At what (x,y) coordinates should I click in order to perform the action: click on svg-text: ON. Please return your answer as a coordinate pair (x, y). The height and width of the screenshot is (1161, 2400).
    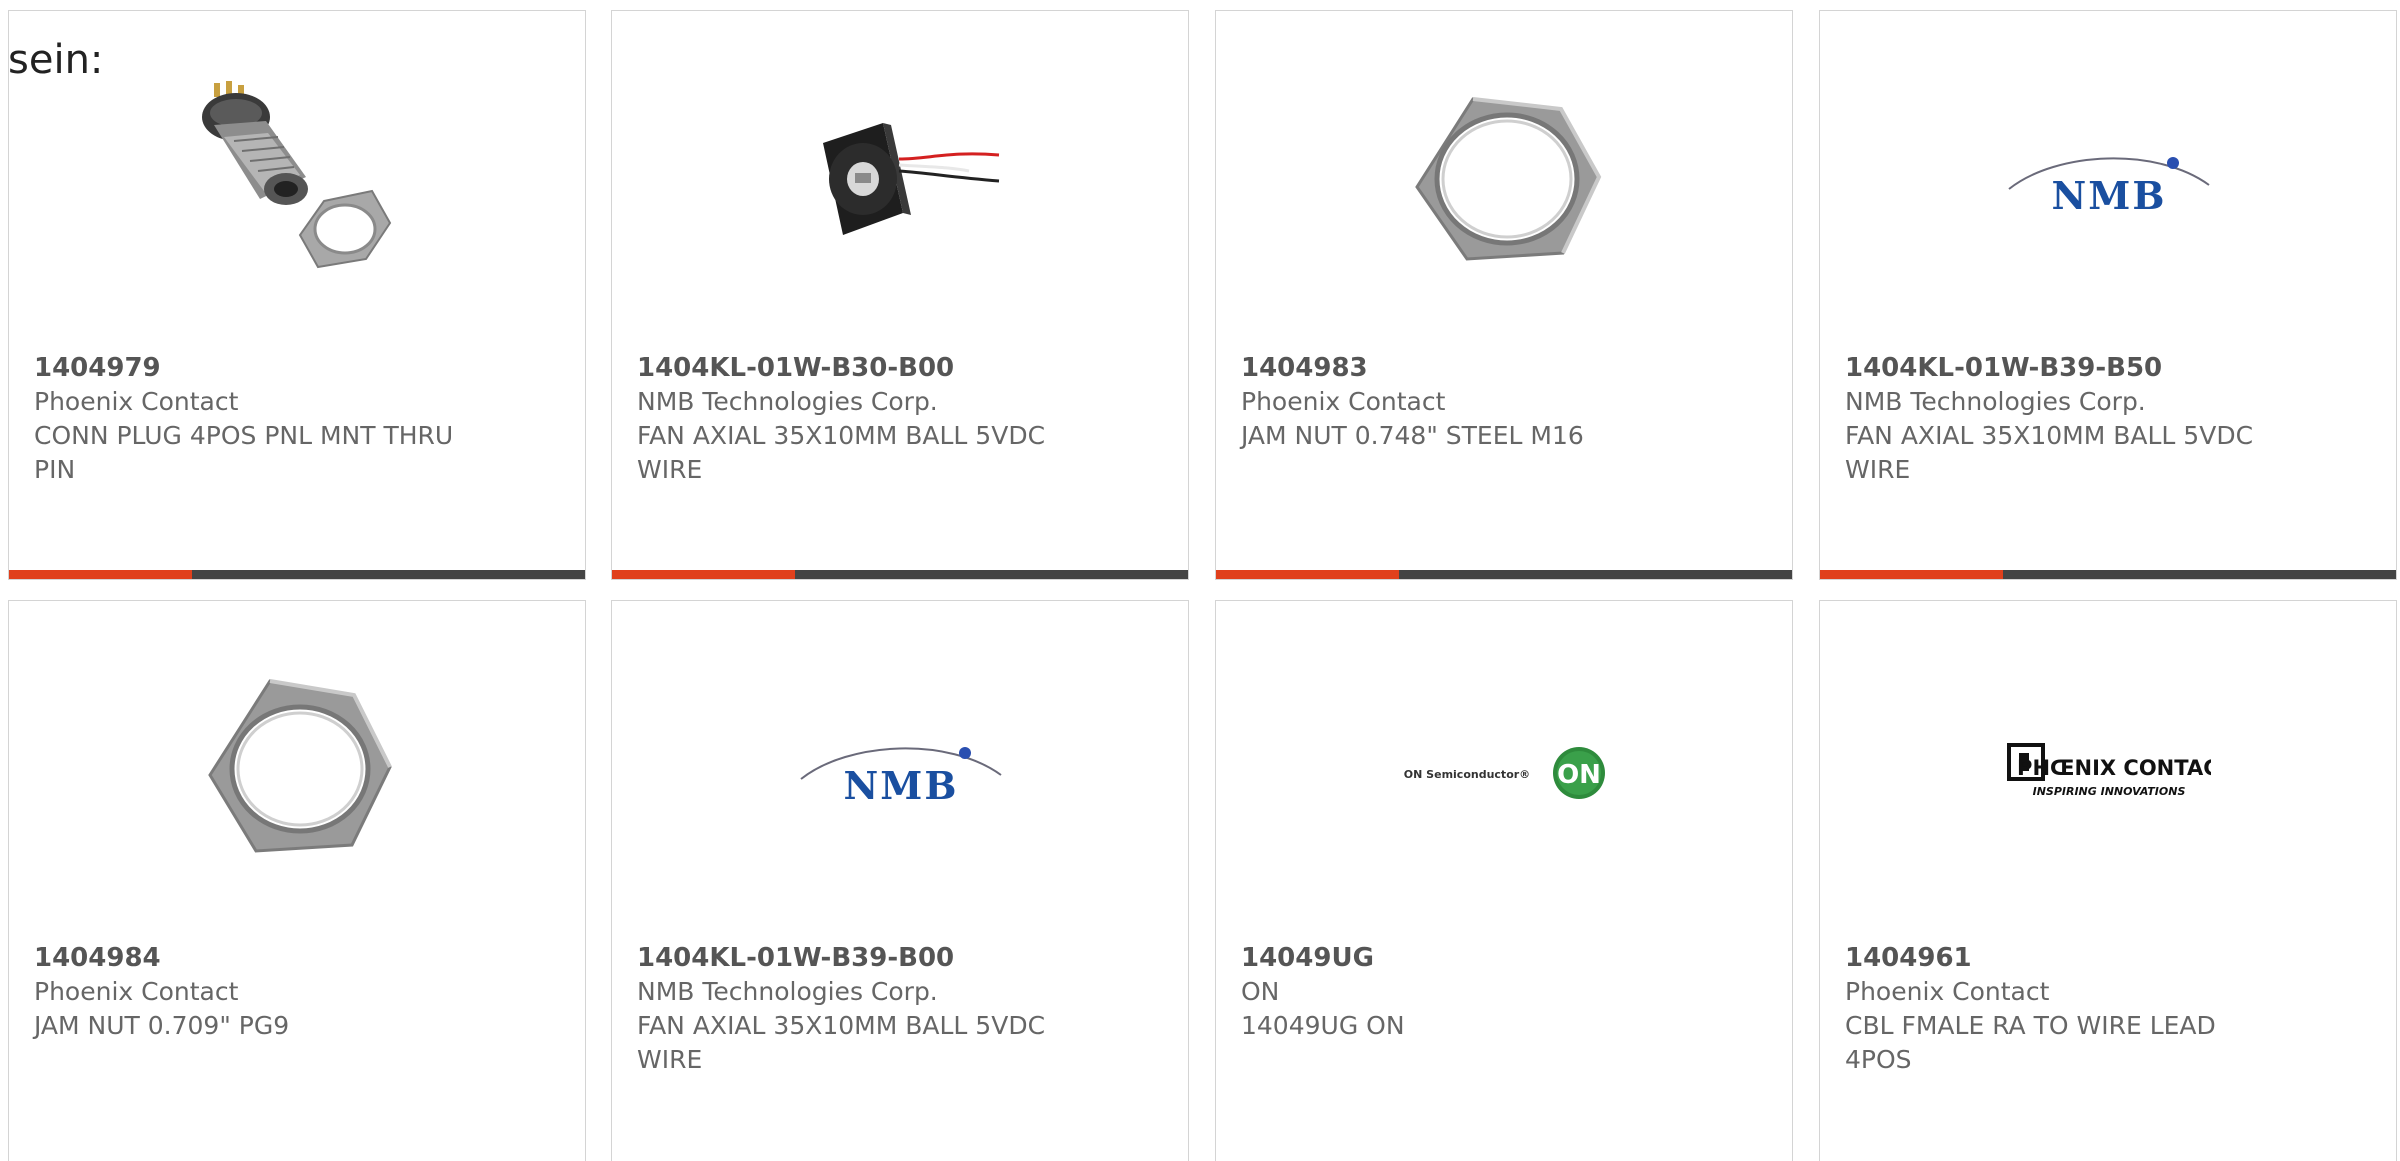
    Looking at the image, I should click on (1579, 775).